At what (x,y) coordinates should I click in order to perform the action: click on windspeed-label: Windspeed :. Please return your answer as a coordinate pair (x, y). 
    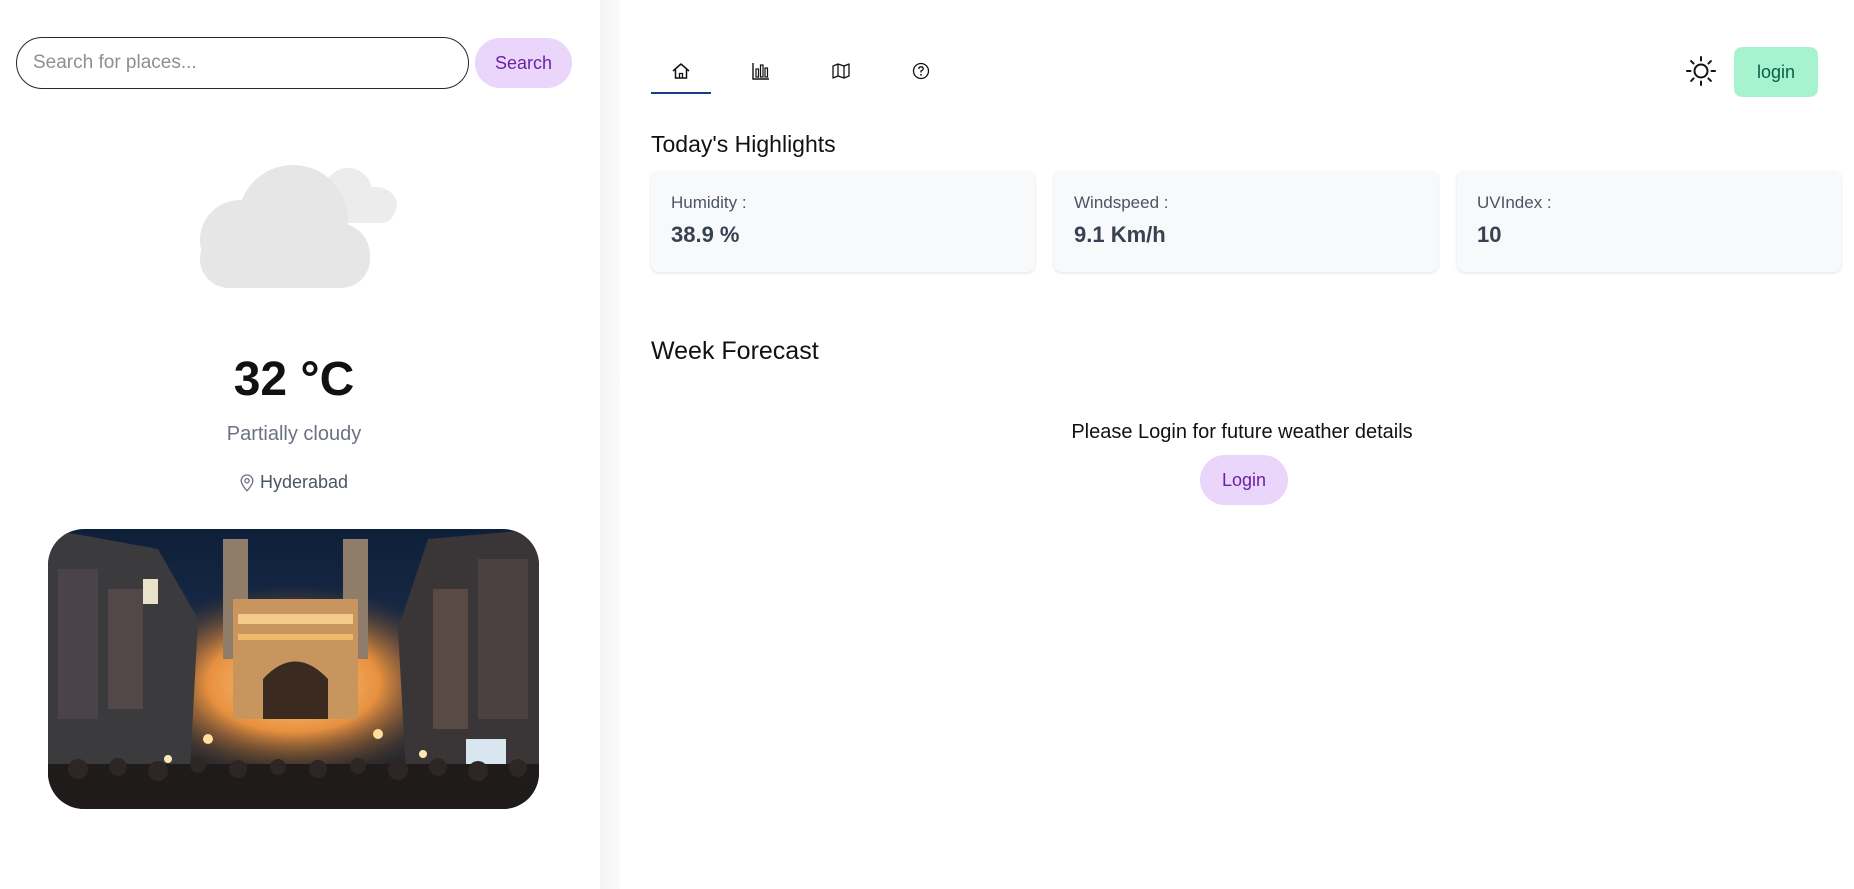
    Looking at the image, I should click on (1121, 202).